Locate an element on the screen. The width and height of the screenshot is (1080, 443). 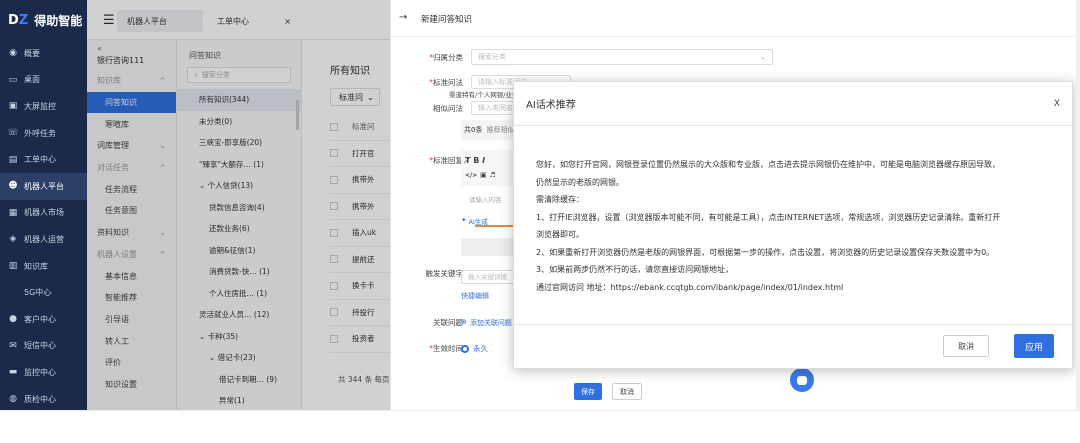
nav-item: ▭ 桌面 is located at coordinates (43, 80).